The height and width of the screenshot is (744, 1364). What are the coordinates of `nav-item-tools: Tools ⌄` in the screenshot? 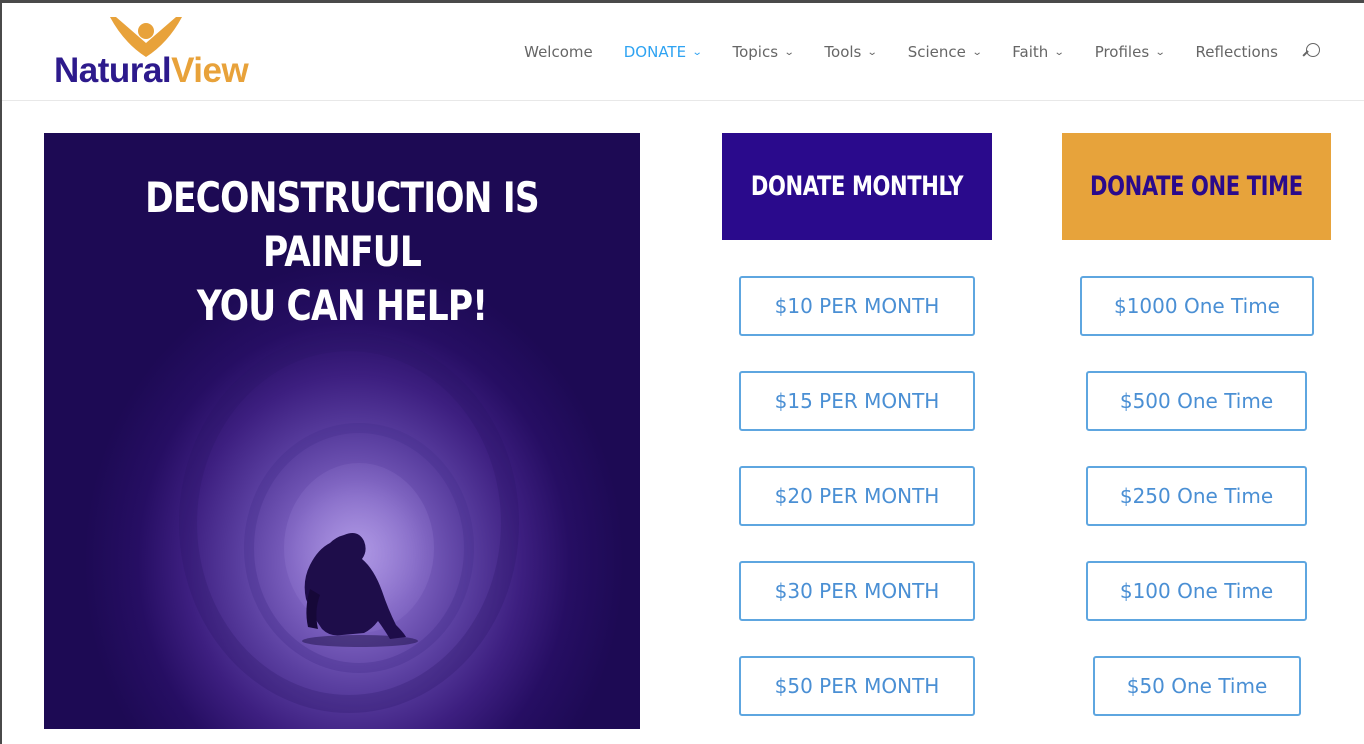 It's located at (851, 52).